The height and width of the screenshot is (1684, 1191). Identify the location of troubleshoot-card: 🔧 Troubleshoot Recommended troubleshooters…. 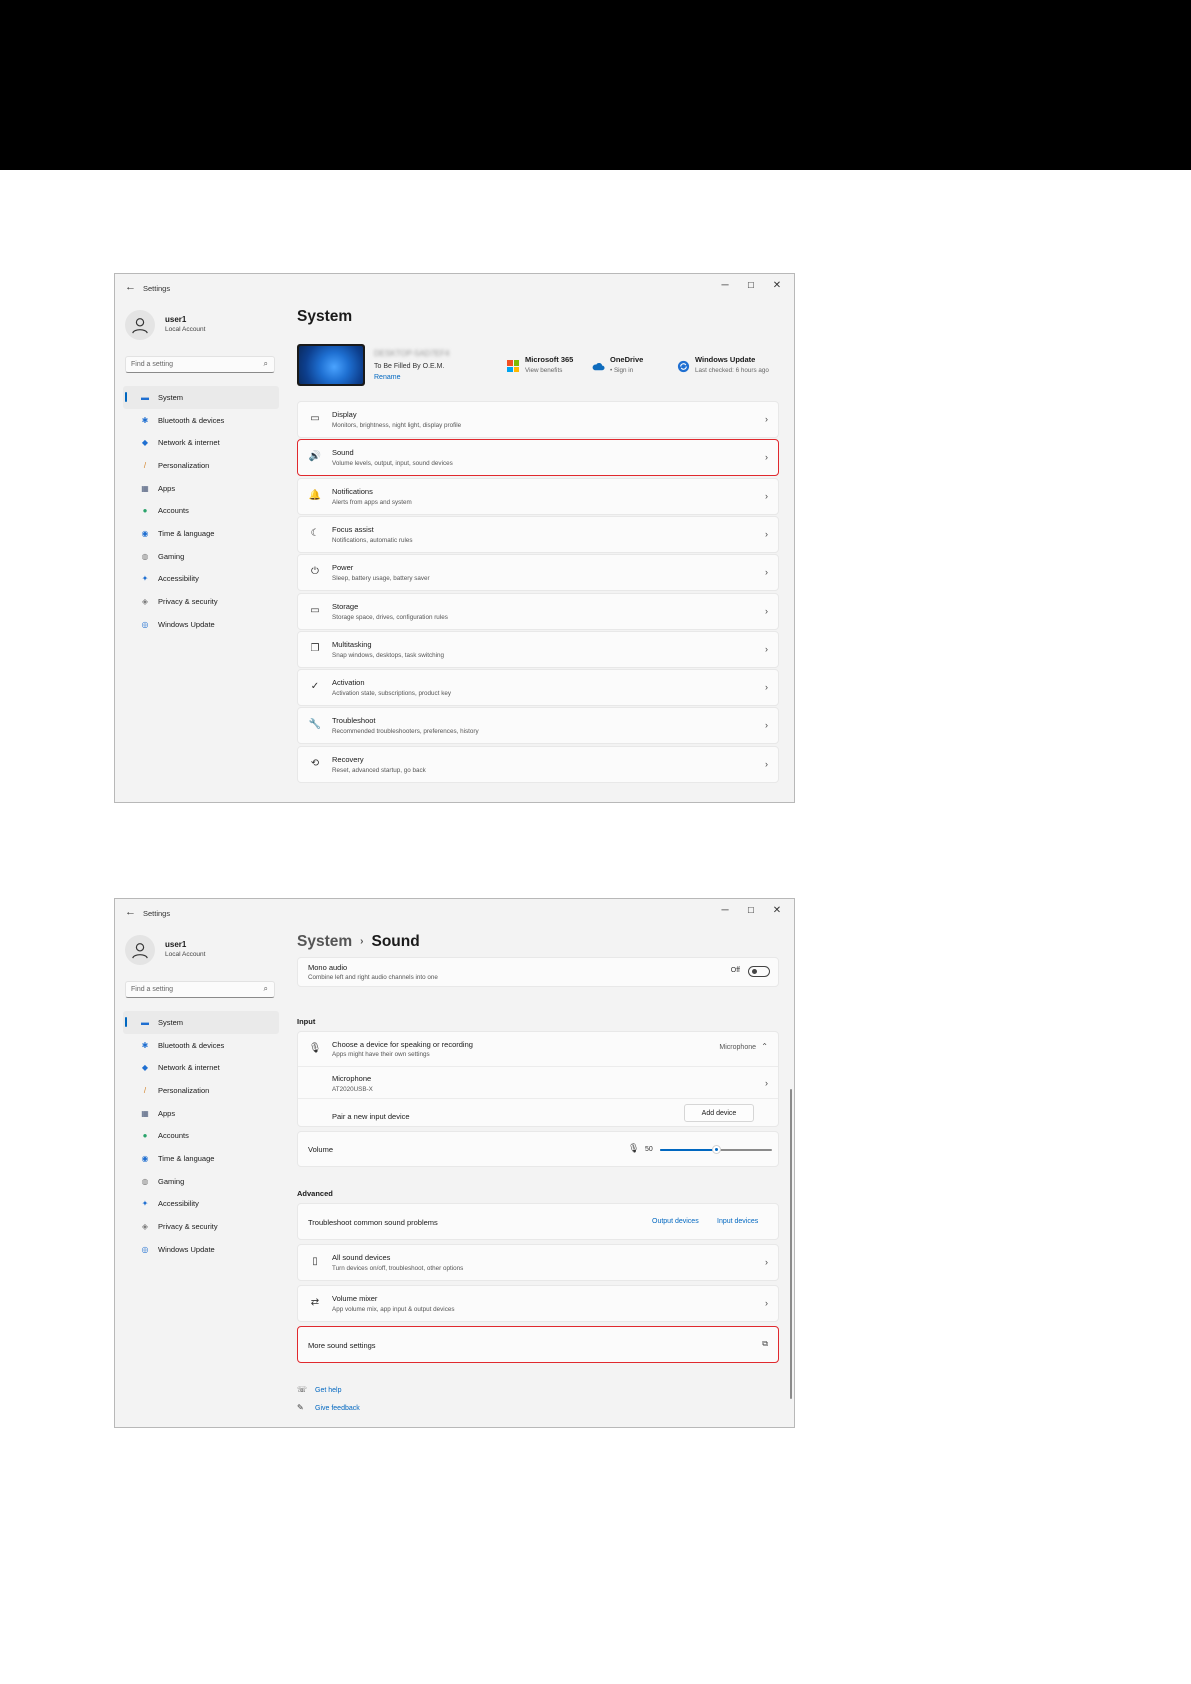
(538, 726).